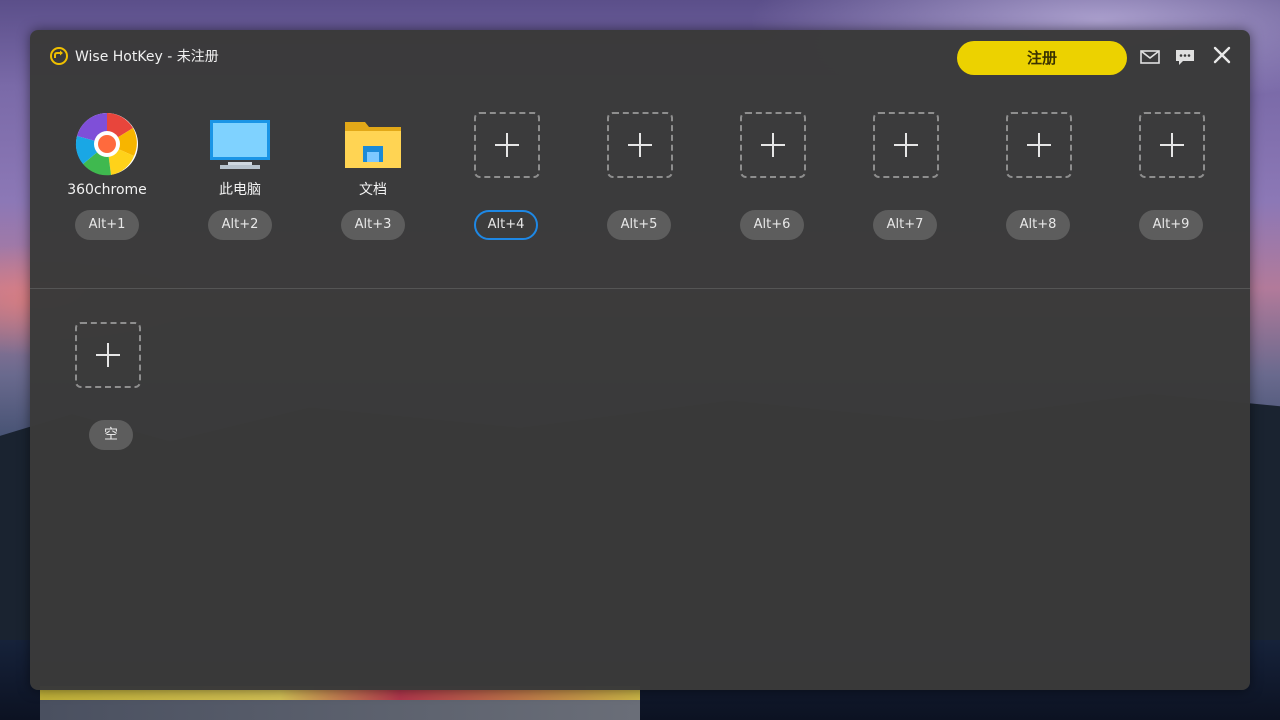 The image size is (1280, 720). I want to click on hotkey-badge-3: Alt+3, so click(373, 225).